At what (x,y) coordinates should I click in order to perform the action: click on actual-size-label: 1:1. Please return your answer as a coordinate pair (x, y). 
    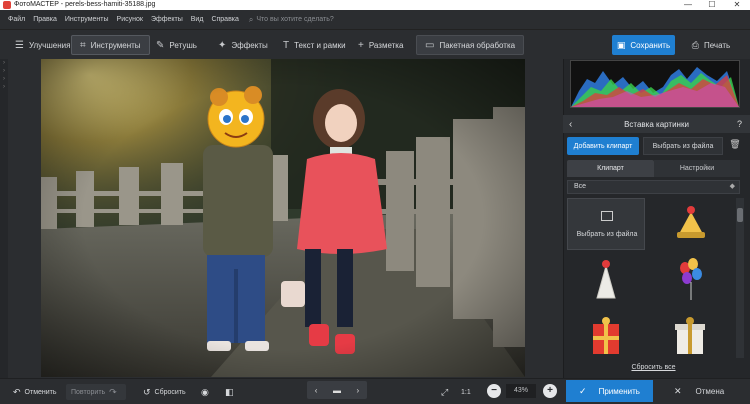
    Looking at the image, I should click on (466, 392).